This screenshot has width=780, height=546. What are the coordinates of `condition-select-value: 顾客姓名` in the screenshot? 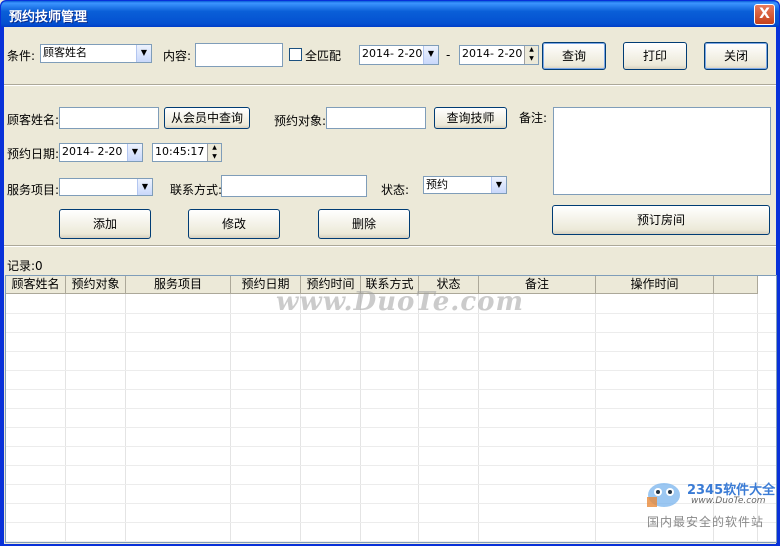 It's located at (65, 52).